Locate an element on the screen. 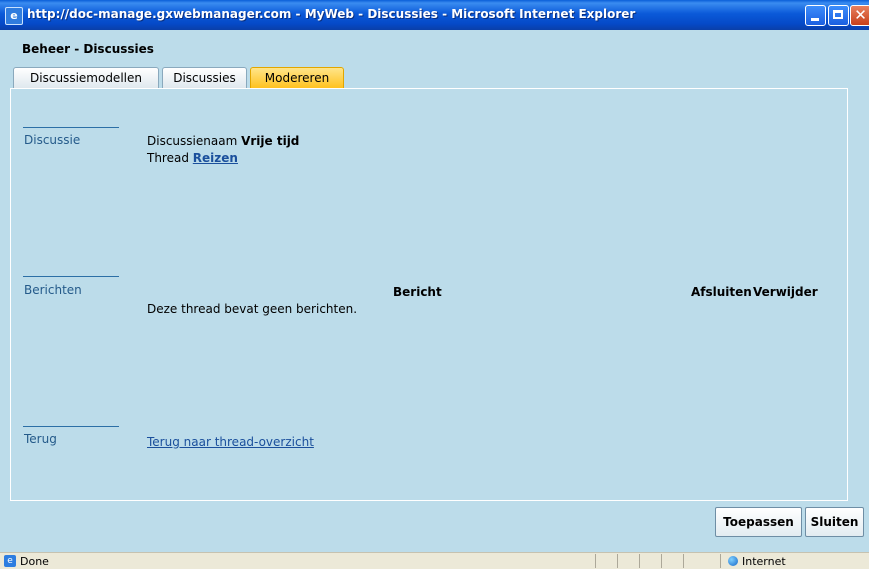  discussion-name-row: Discussienaam Vrije tijd is located at coordinates (223, 141).